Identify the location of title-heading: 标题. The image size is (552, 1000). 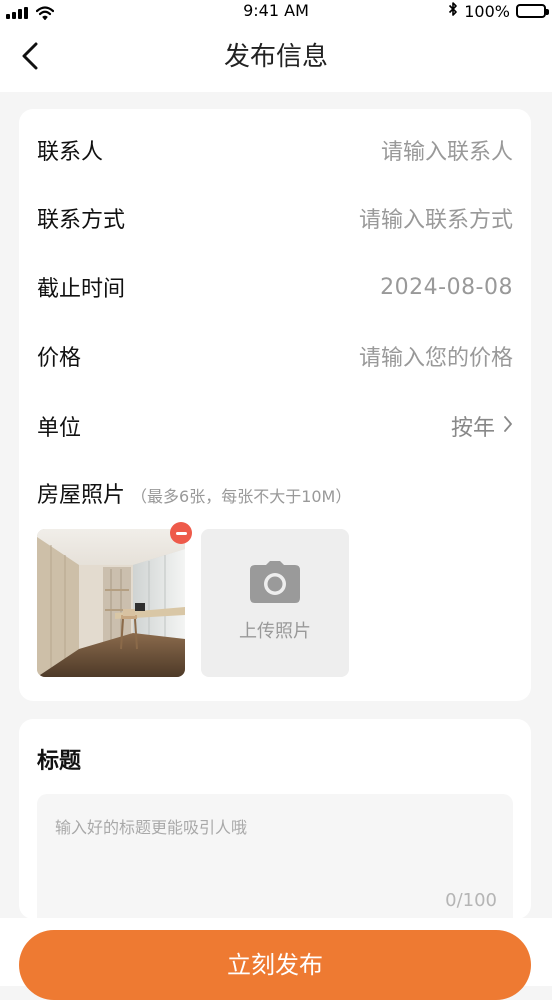
(59, 761).